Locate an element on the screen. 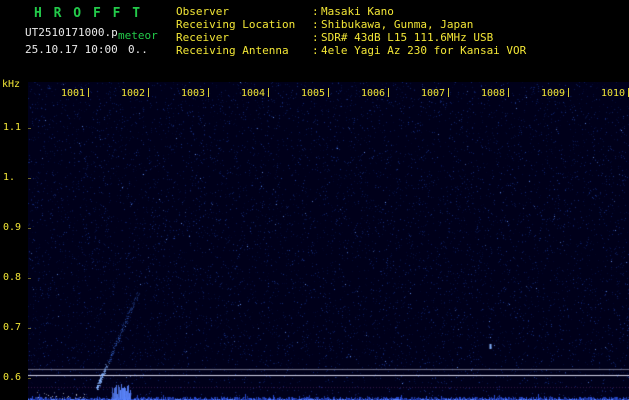  app-title: H R O F F T is located at coordinates (88, 13).